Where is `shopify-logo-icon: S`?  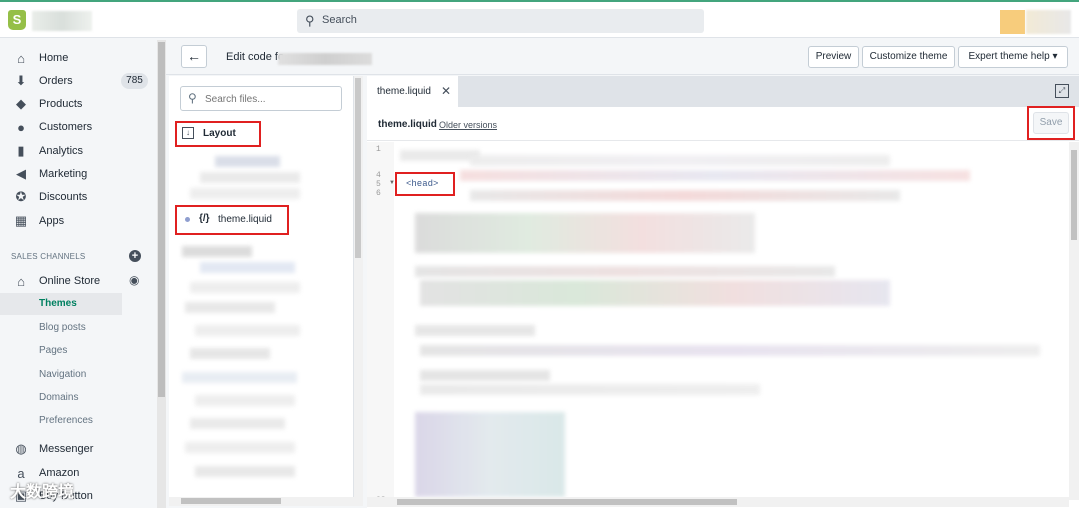
shopify-logo-icon: S is located at coordinates (17, 20).